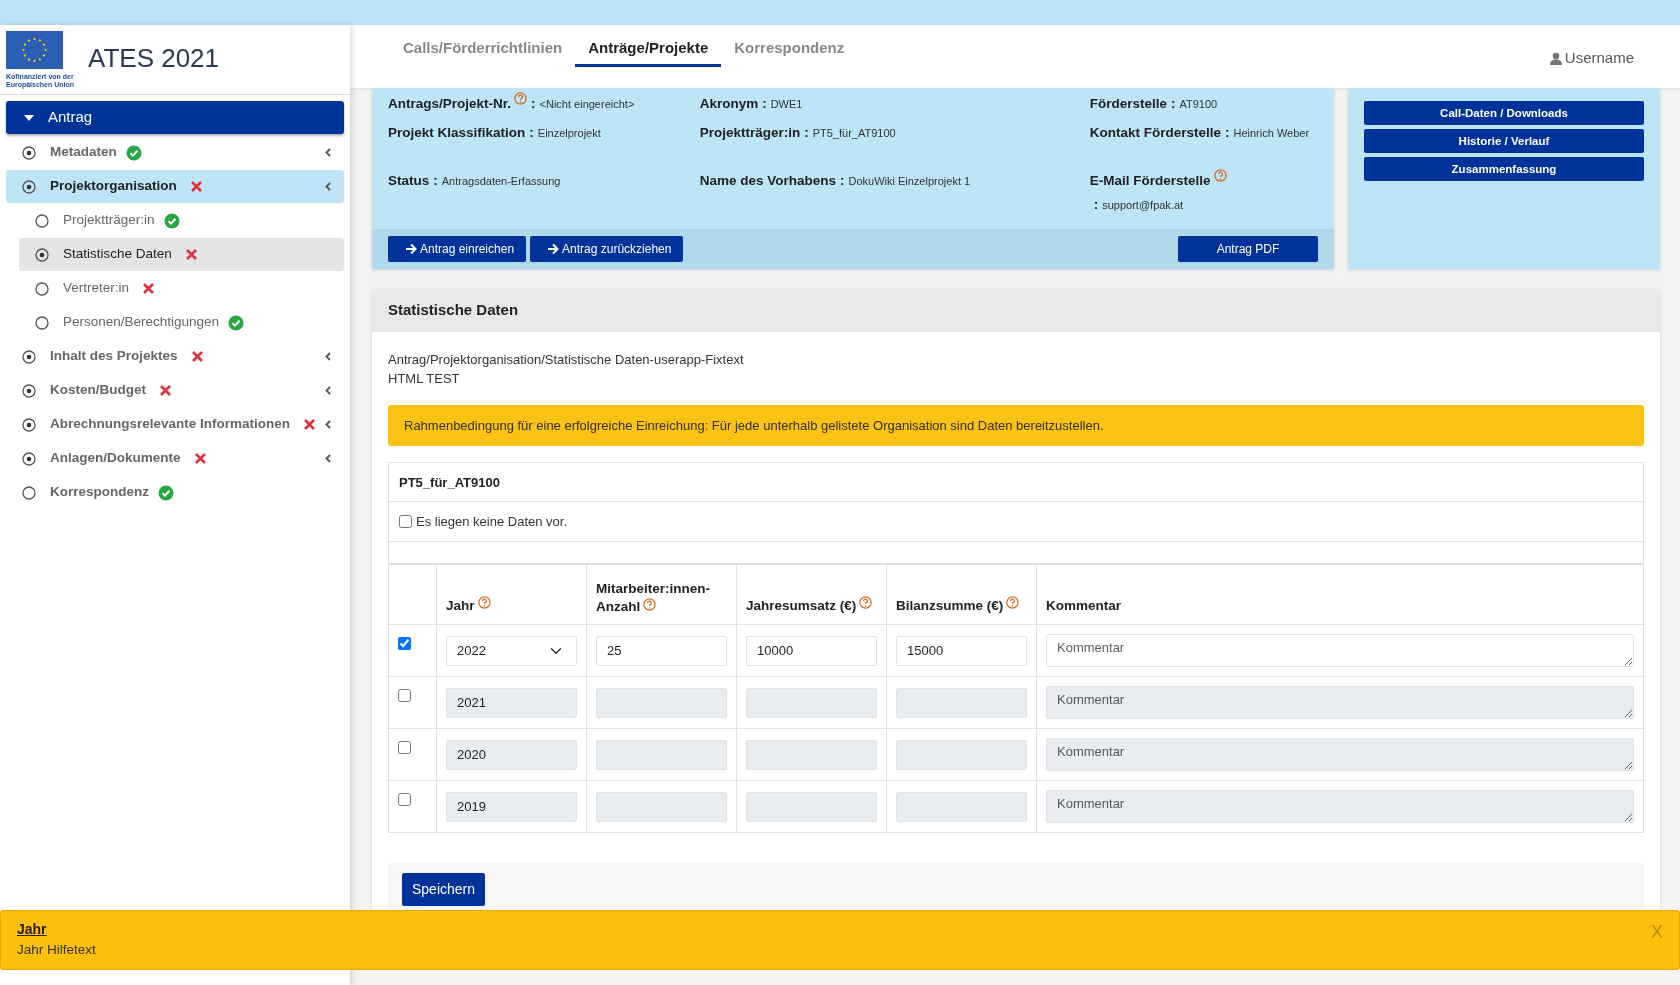  Describe the element at coordinates (1591, 58) in the screenshot. I see `user-menu: Username` at that location.